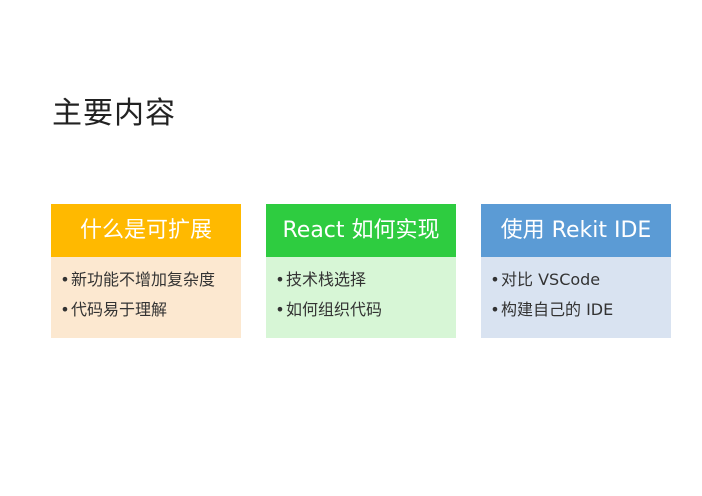 The image size is (702, 496). What do you see at coordinates (334, 309) in the screenshot?
I see `list-item-text: 如何组织代码` at bounding box center [334, 309].